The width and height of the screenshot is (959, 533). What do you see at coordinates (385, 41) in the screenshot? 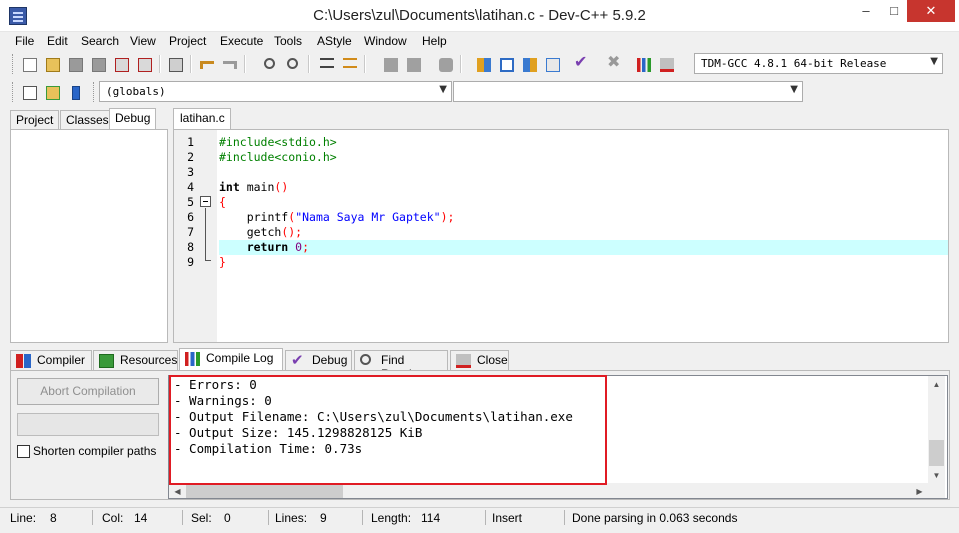
I see `menu-window: Window` at bounding box center [385, 41].